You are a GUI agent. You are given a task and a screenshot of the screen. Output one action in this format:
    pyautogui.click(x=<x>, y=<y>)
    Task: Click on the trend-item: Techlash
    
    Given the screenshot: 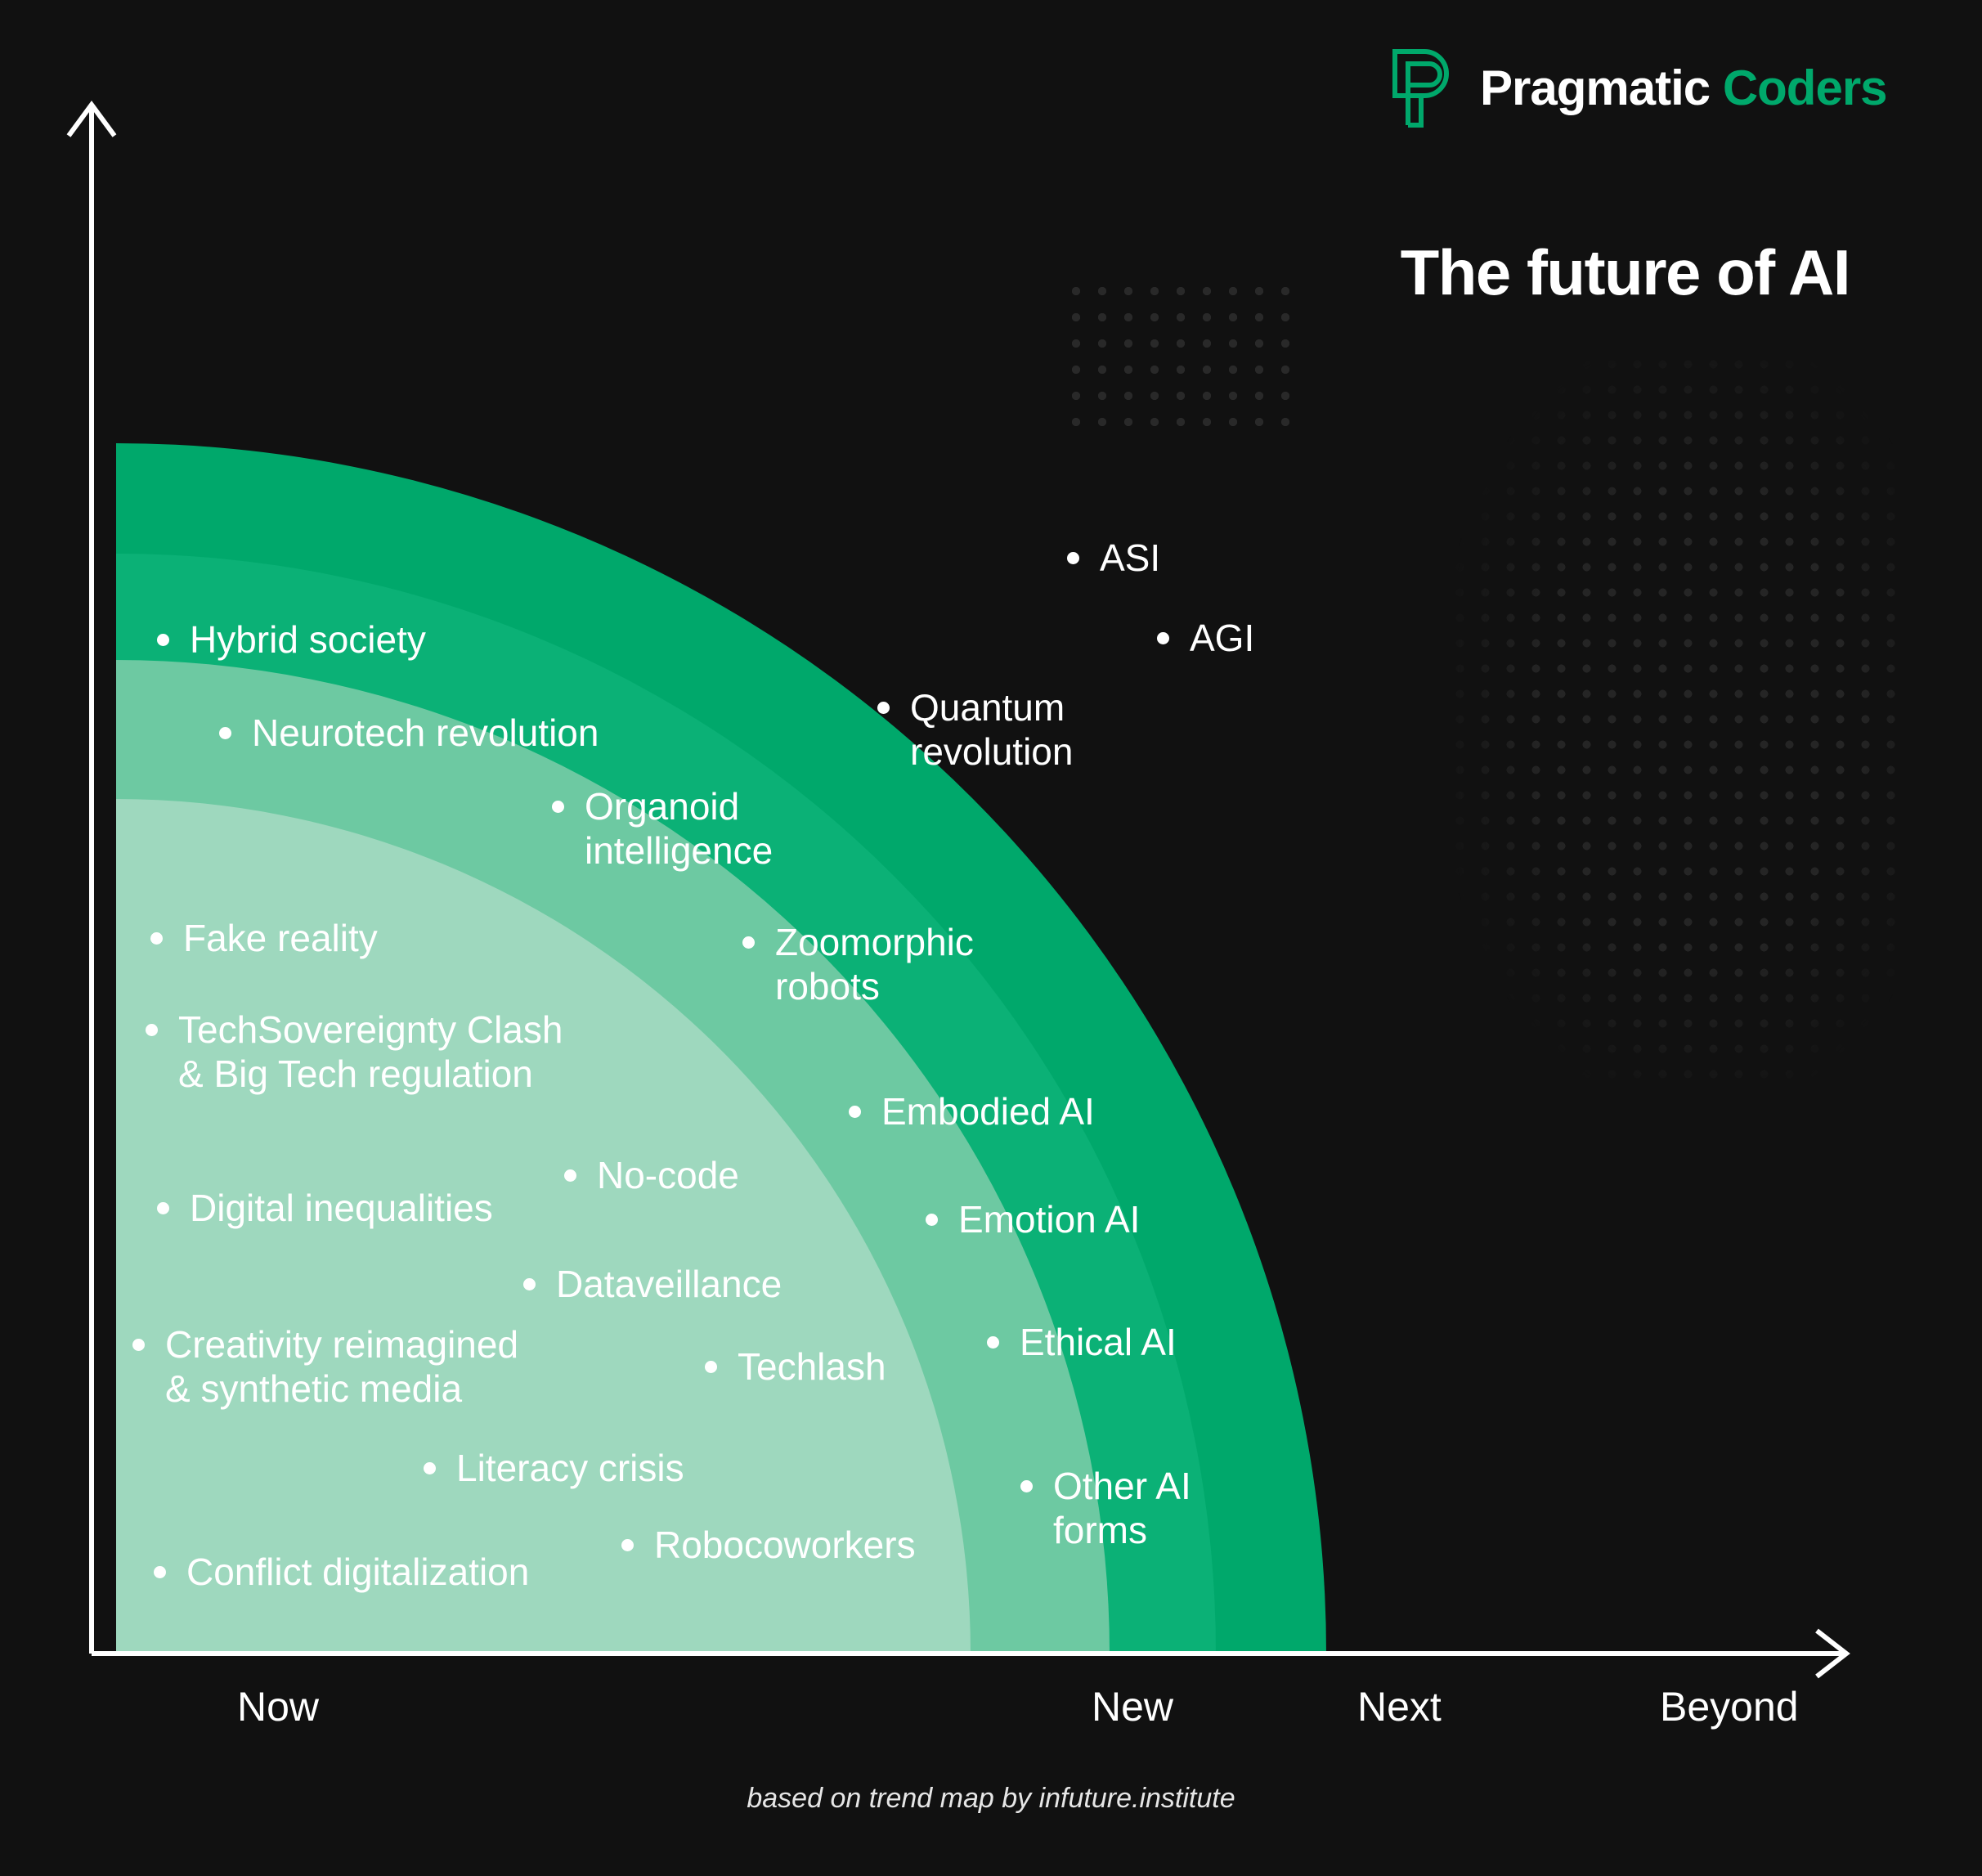 What is the action you would take?
    pyautogui.click(x=795, y=1366)
    